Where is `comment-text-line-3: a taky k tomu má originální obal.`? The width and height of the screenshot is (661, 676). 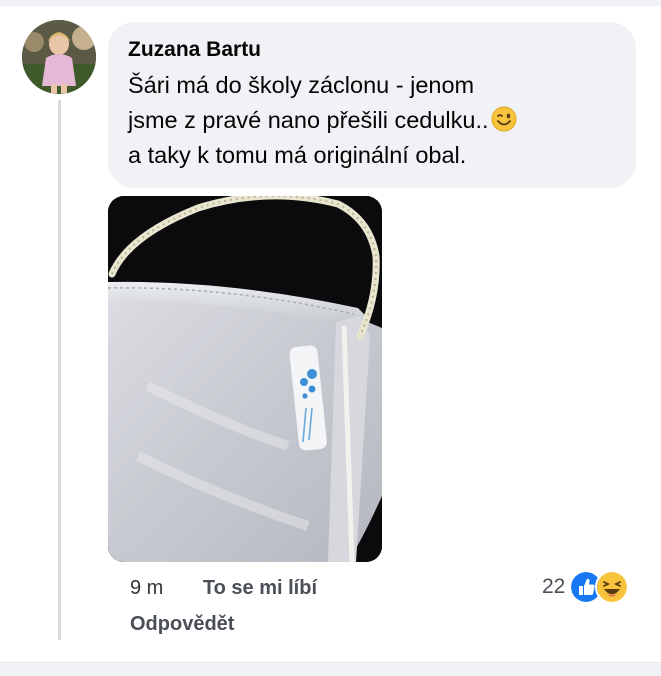
comment-text-line-3: a taky k tomu má originální obal. is located at coordinates (297, 155).